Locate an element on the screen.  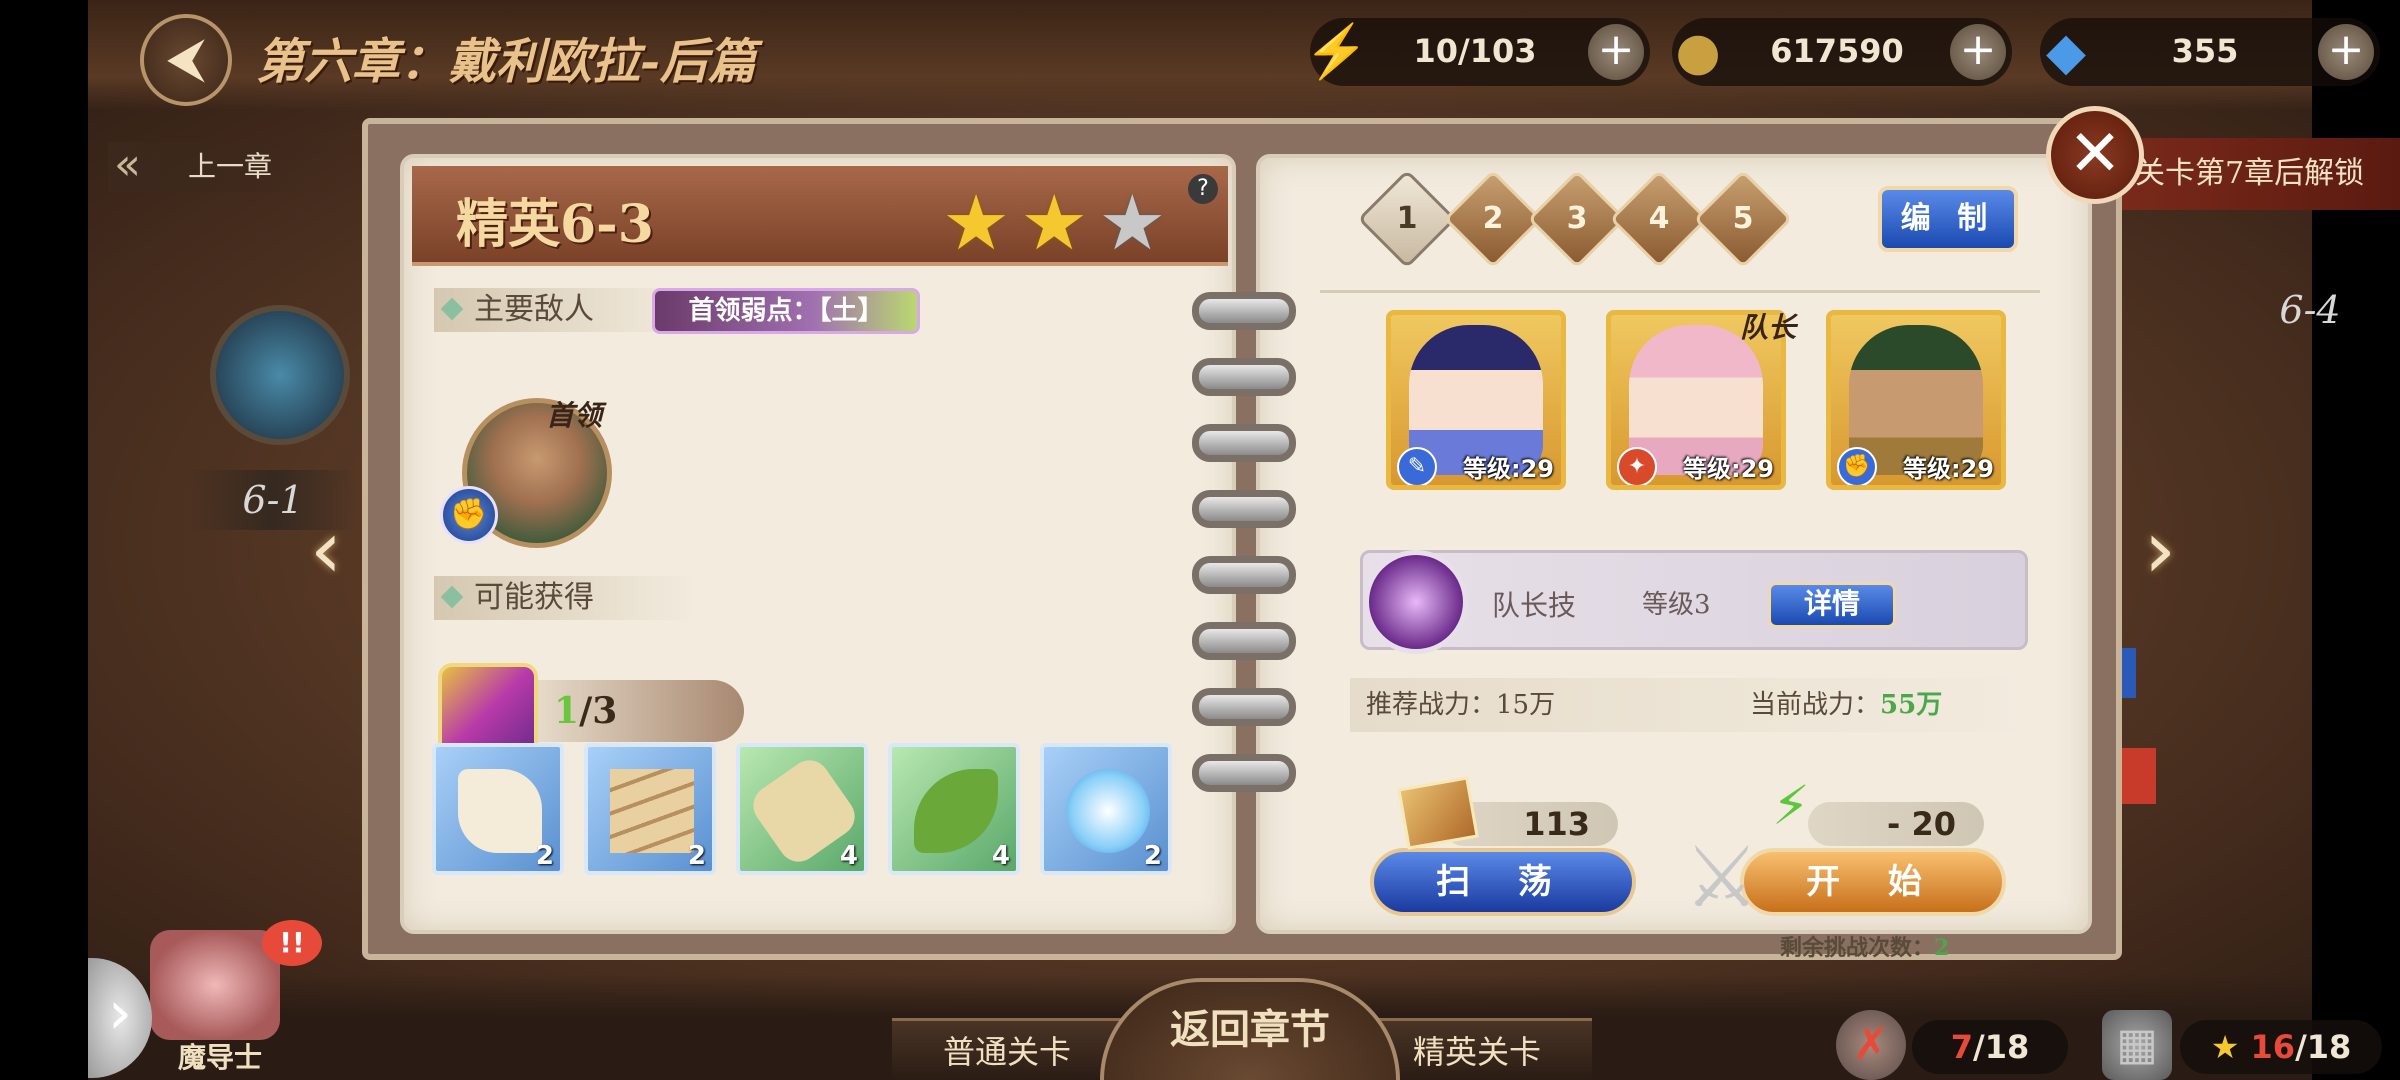
prev-chapter-label: 上一章 is located at coordinates (230, 166).